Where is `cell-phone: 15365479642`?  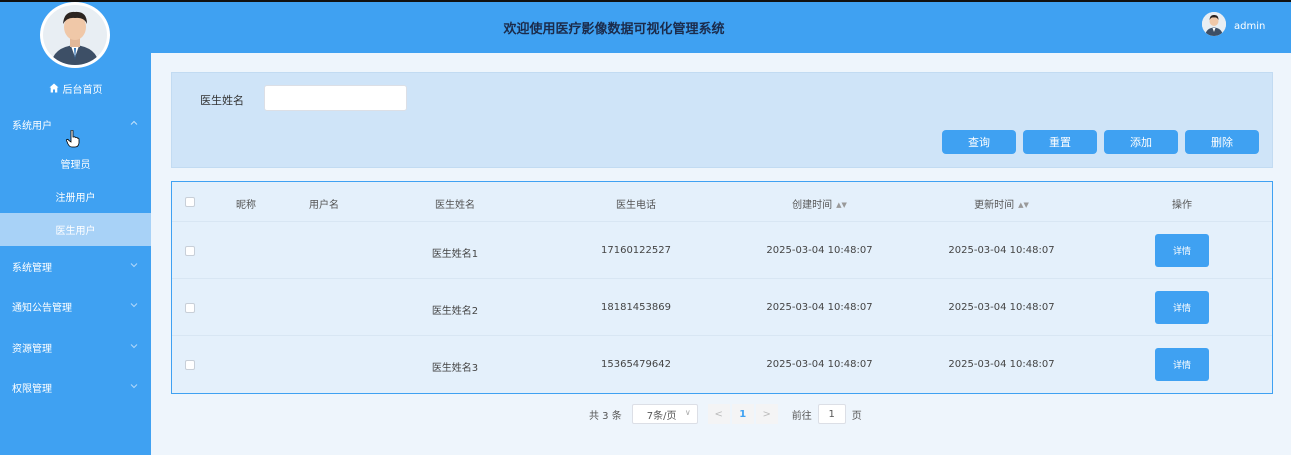
cell-phone: 15365479642 is located at coordinates (636, 364).